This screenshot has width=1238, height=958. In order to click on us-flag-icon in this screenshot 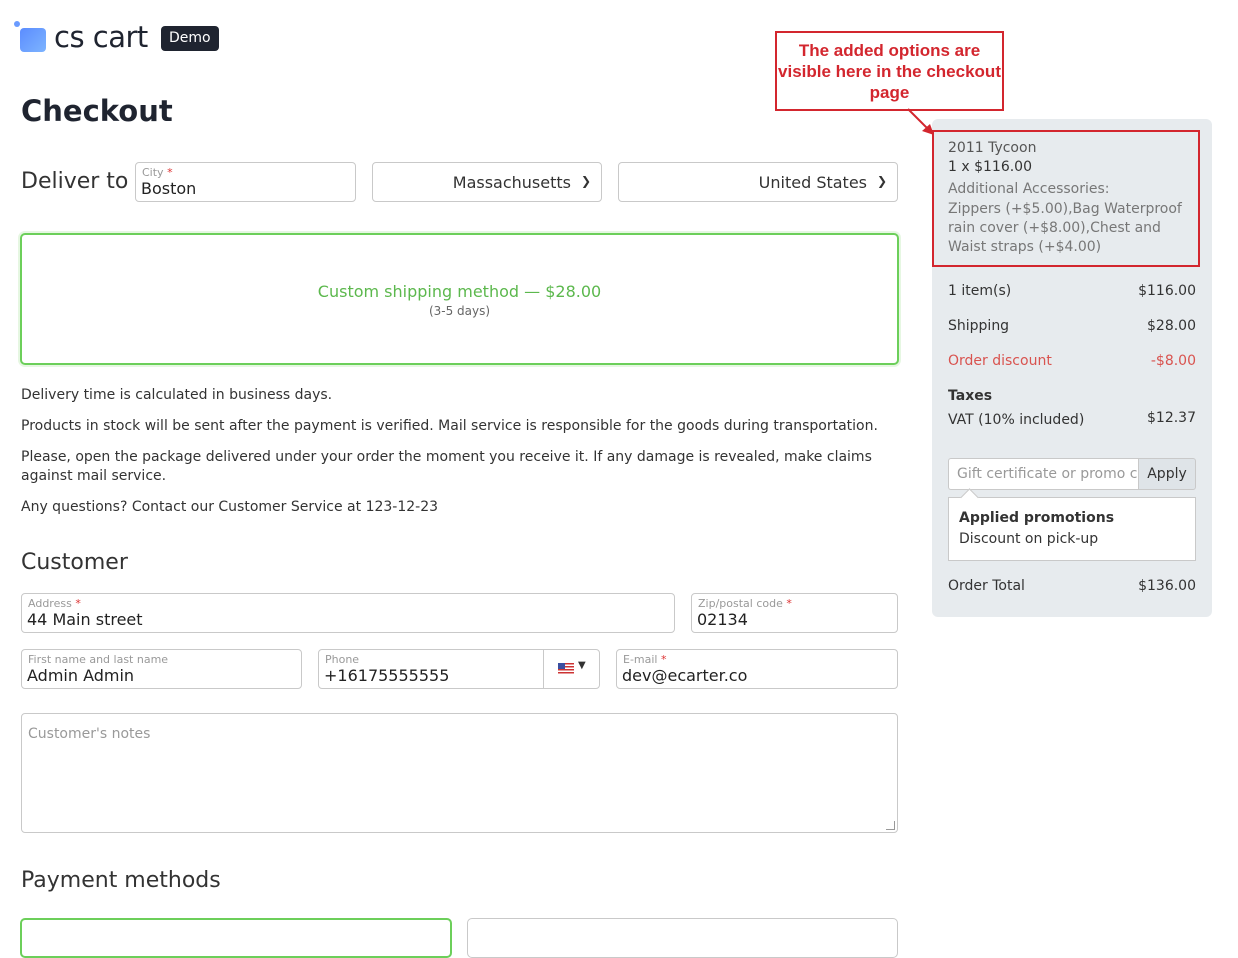, I will do `click(566, 668)`.